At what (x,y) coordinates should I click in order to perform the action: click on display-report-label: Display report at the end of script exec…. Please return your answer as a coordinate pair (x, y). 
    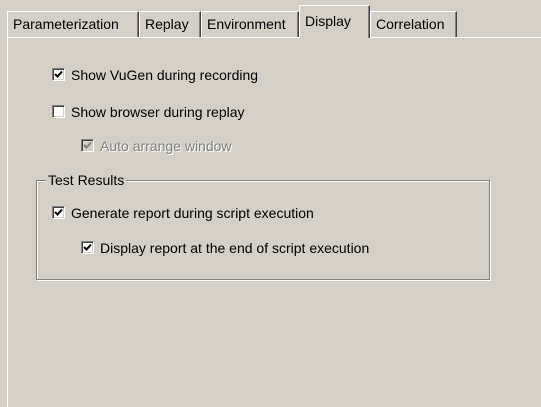
    Looking at the image, I should click on (235, 248).